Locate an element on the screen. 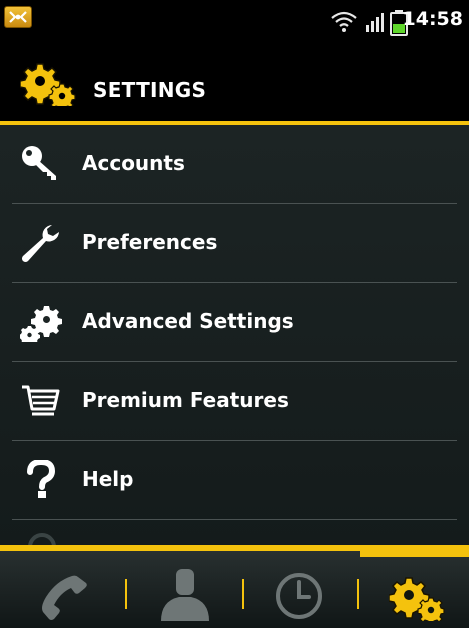 This screenshot has width=469, height=628. settings-item-label: Preferences is located at coordinates (150, 242).